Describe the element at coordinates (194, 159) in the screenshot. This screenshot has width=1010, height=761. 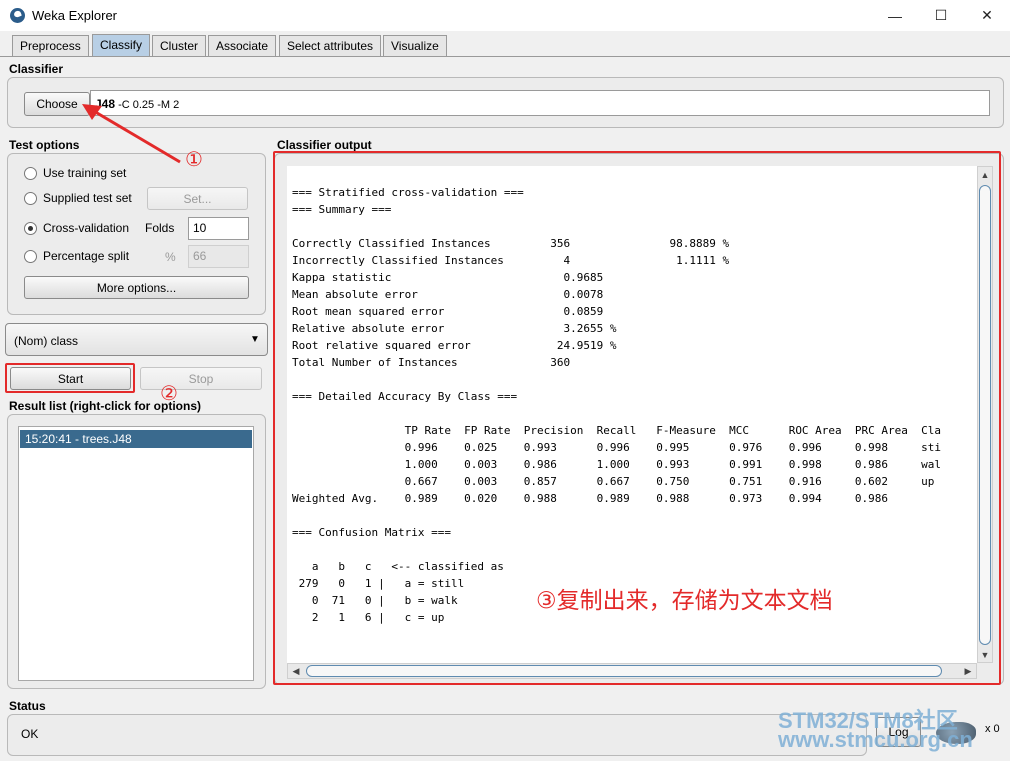
I see `annotation-marker-1: ①` at that location.